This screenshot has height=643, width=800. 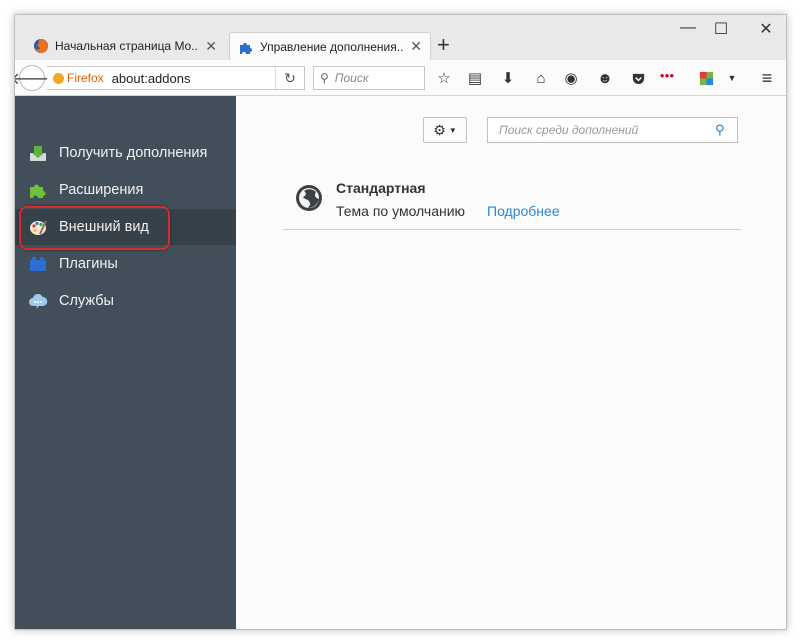 I want to click on sidebar-item-extensions: Расширения, so click(x=125, y=190).